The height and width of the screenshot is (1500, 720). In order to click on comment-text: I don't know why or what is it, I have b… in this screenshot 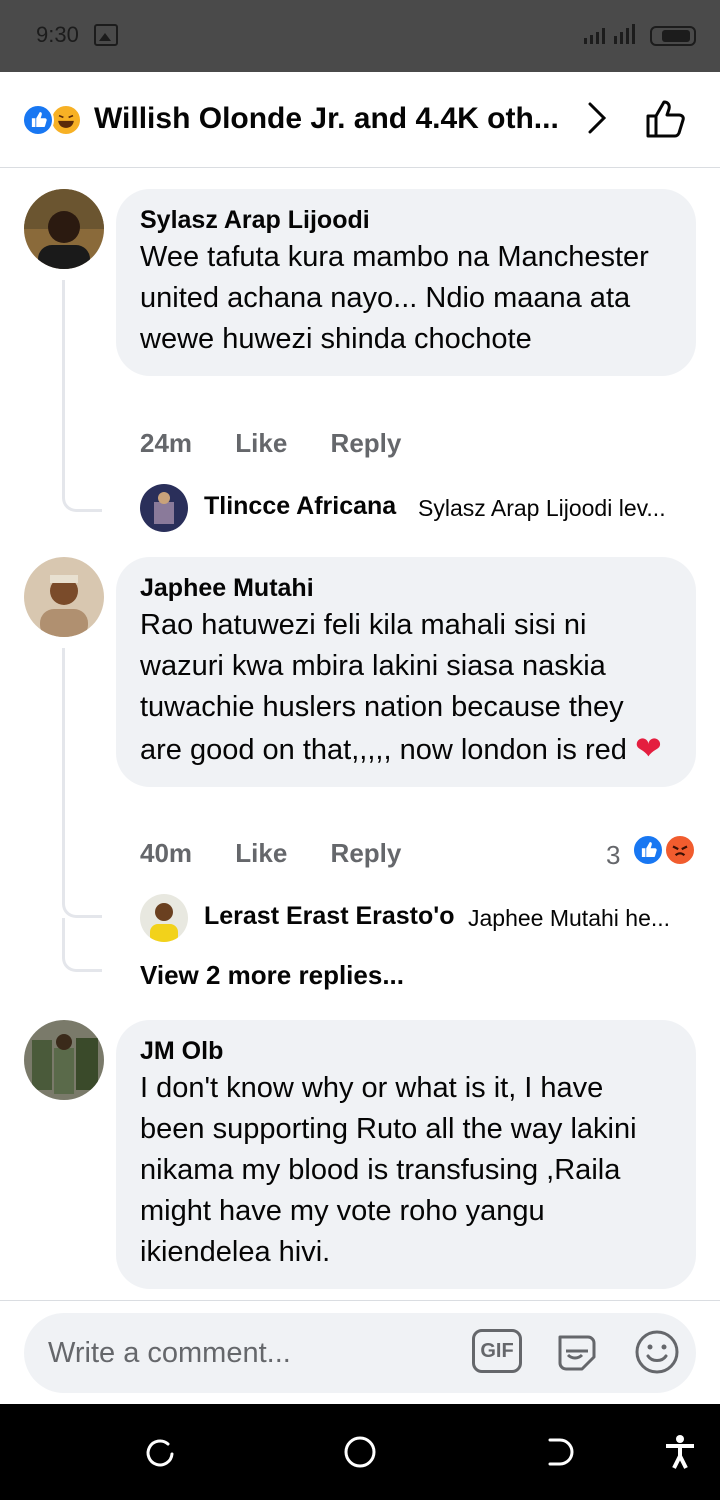, I will do `click(388, 1170)`.